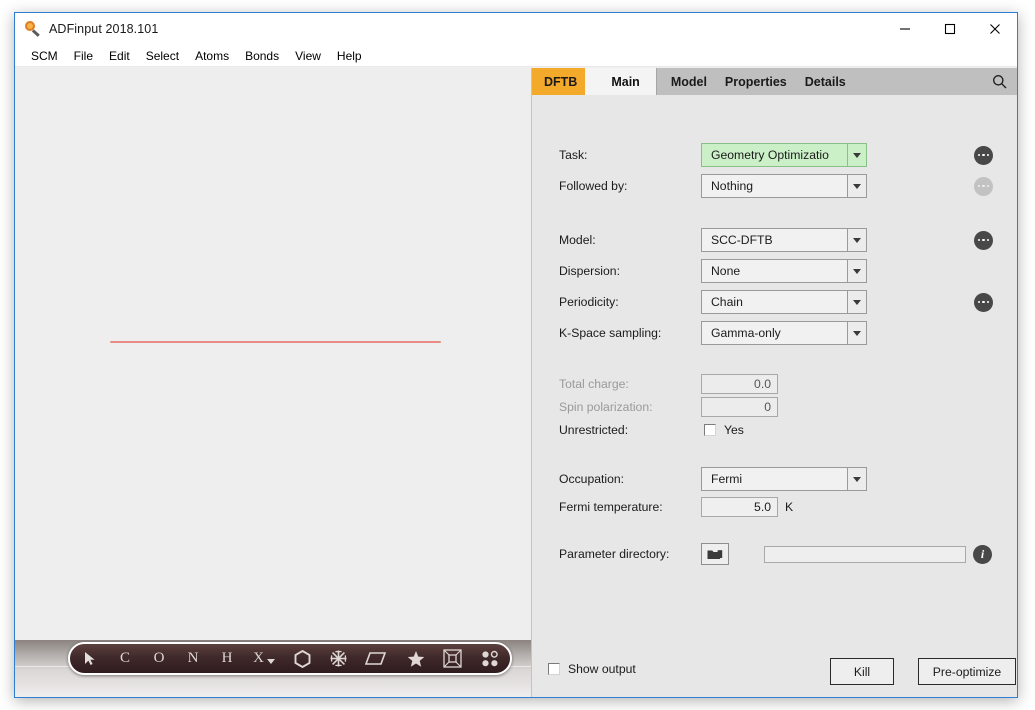 The image size is (1035, 710). I want to click on unrestricted-checkbox: Yes, so click(724, 430).